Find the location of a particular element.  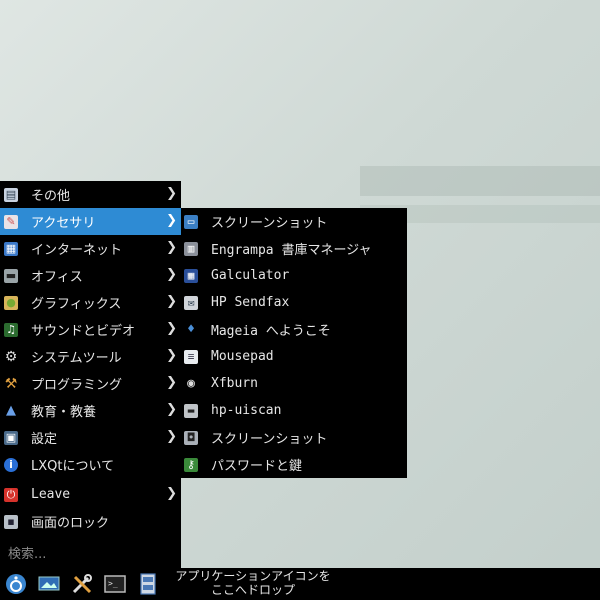

show-desktop-icon is located at coordinates (49, 583).